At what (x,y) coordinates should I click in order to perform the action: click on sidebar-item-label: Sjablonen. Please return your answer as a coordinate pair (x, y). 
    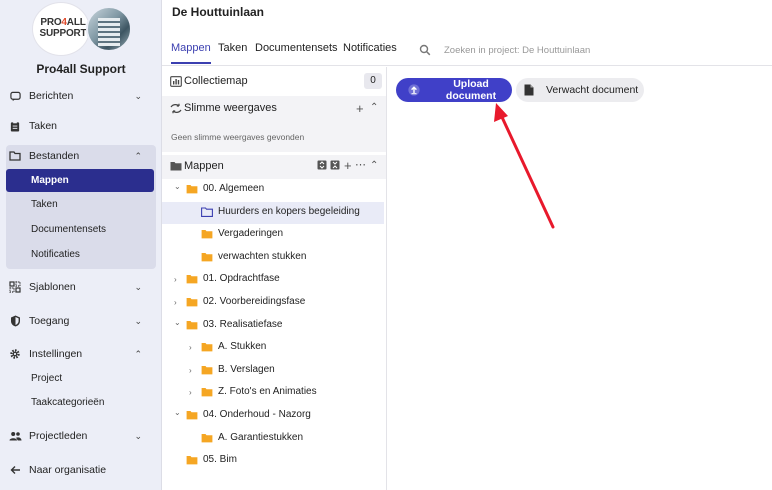
    Looking at the image, I should click on (52, 287).